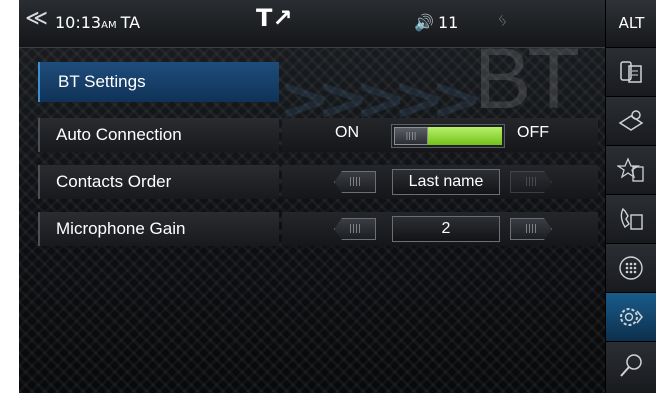 The height and width of the screenshot is (393, 669). I want to click on toggle-on-label: ON, so click(347, 132).